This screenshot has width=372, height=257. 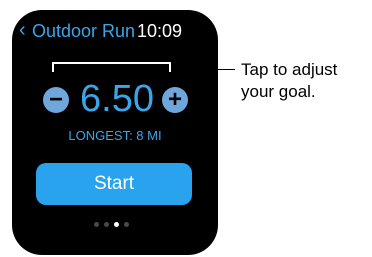 I want to click on back-chevron-icon: ‹, so click(x=25, y=30).